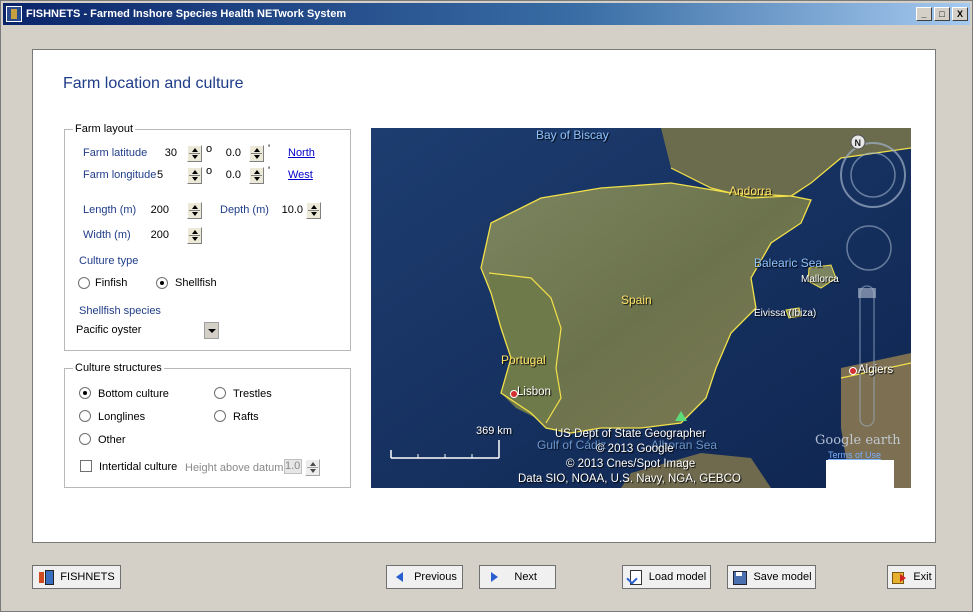  What do you see at coordinates (194, 153) in the screenshot?
I see `latitude-degrees-spinner` at bounding box center [194, 153].